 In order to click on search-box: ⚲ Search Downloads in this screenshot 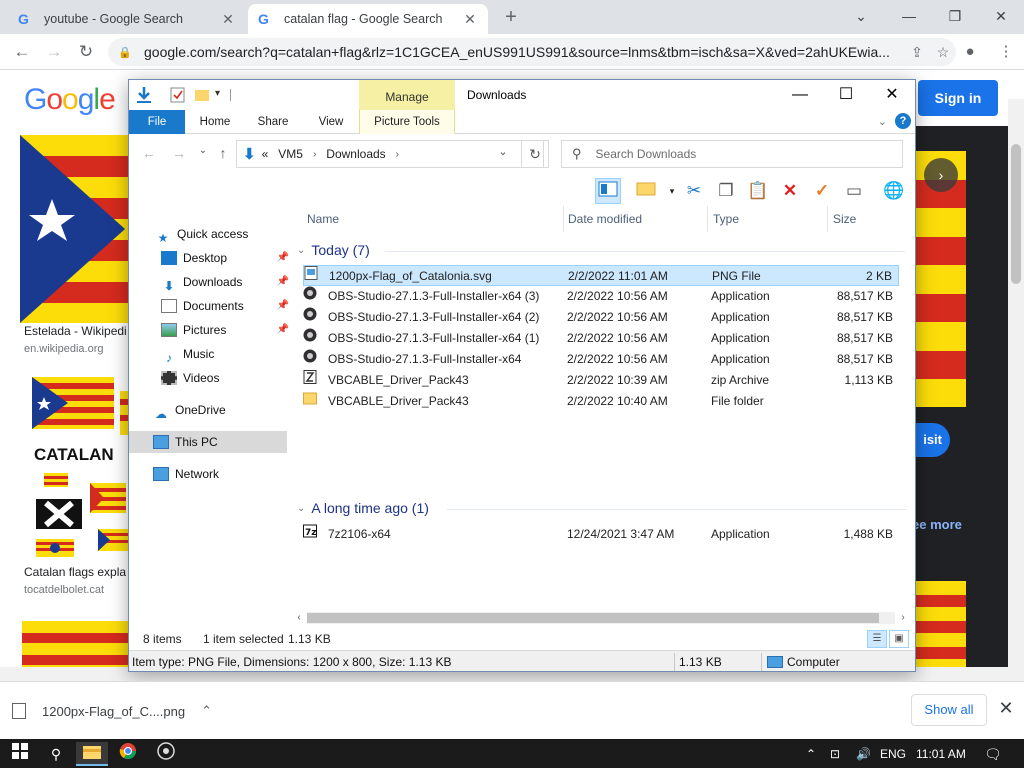, I will do `click(732, 154)`.